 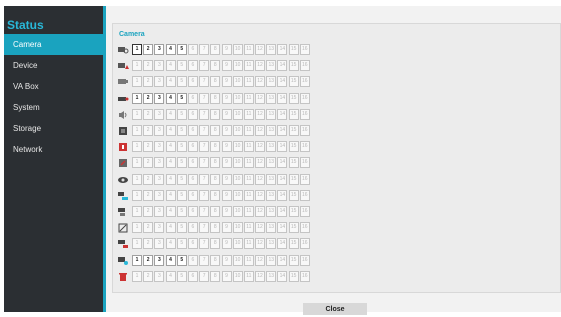 I want to click on close-button: Close, so click(x=335, y=309).